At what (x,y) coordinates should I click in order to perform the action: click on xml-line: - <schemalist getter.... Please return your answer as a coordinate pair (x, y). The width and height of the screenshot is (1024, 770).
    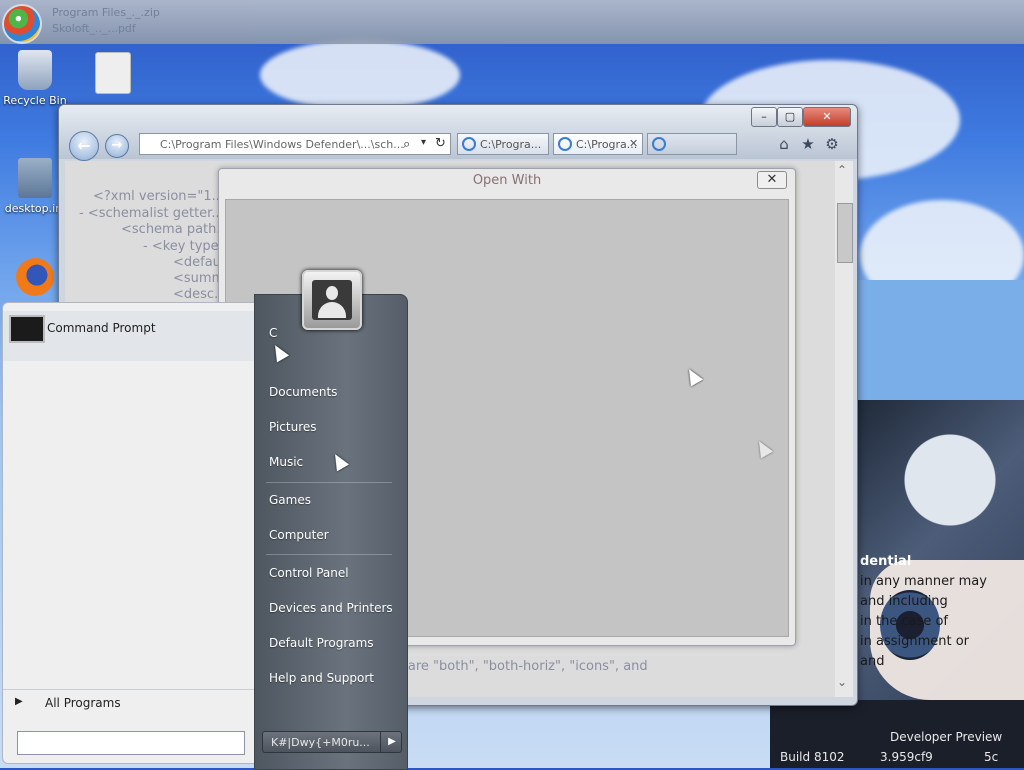
    Looking at the image, I should click on (151, 213).